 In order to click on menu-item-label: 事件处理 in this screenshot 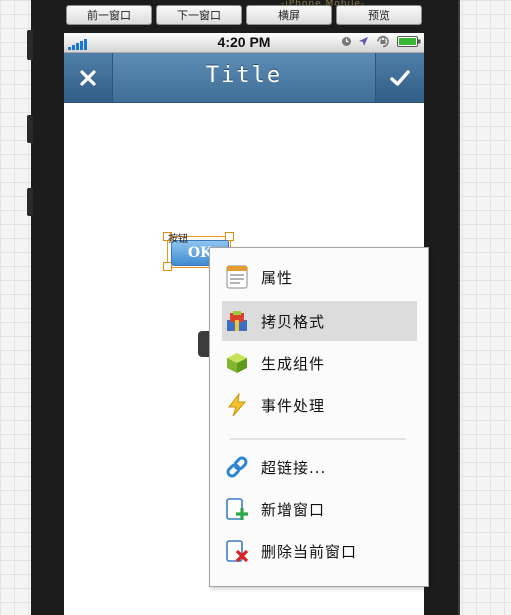, I will do `click(293, 405)`.